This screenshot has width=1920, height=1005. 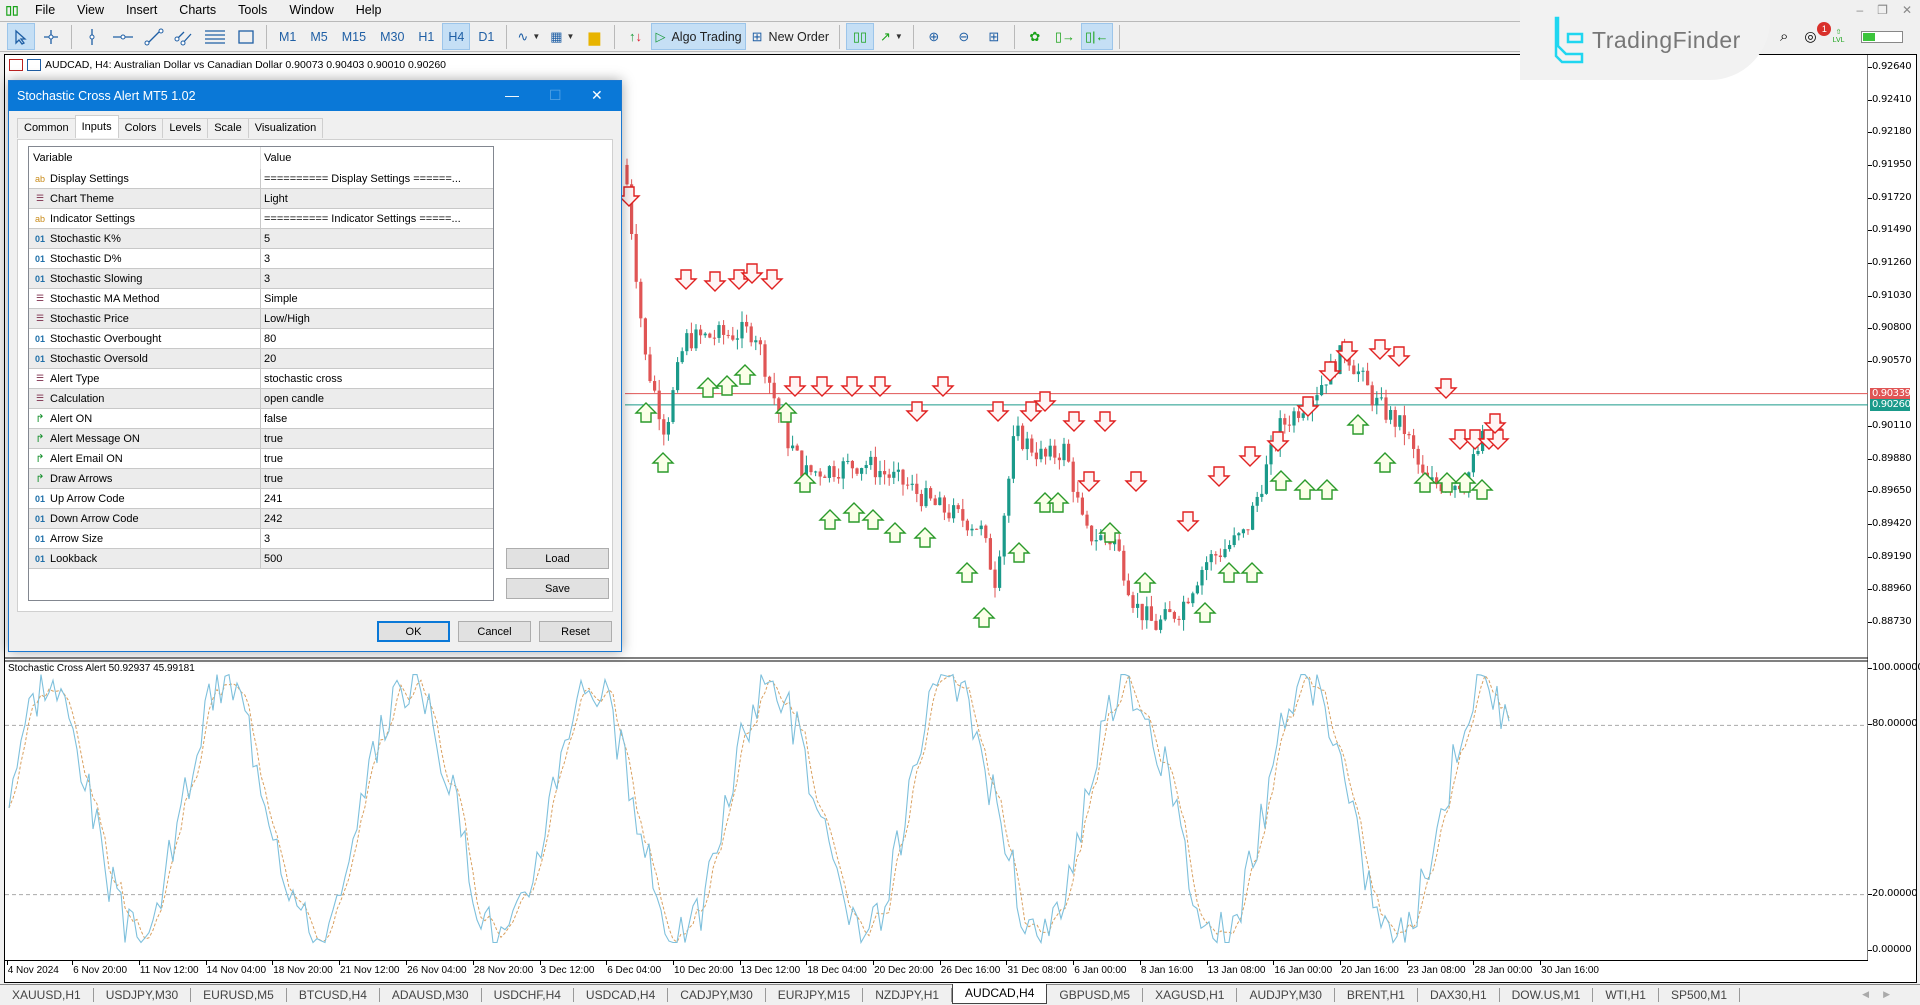 What do you see at coordinates (790, 36) in the screenshot?
I see `new-order-button: ⊞ New Order` at bounding box center [790, 36].